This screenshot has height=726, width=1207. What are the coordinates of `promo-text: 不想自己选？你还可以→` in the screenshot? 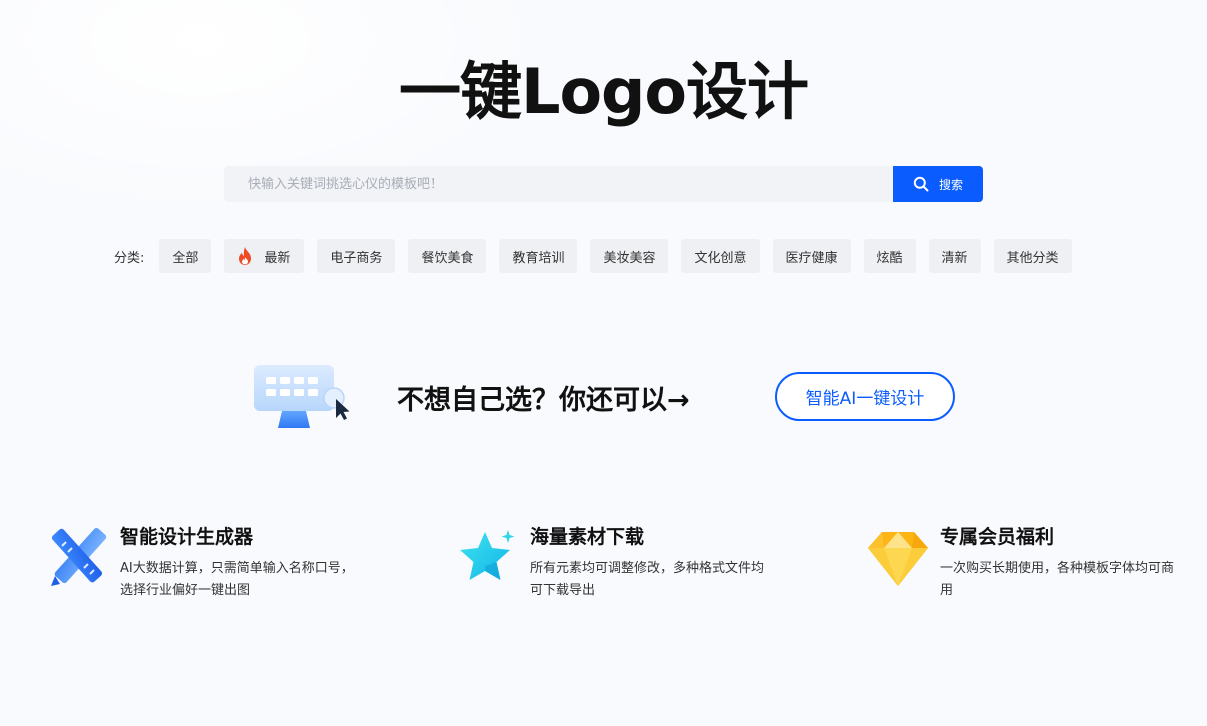 It's located at (543, 400).